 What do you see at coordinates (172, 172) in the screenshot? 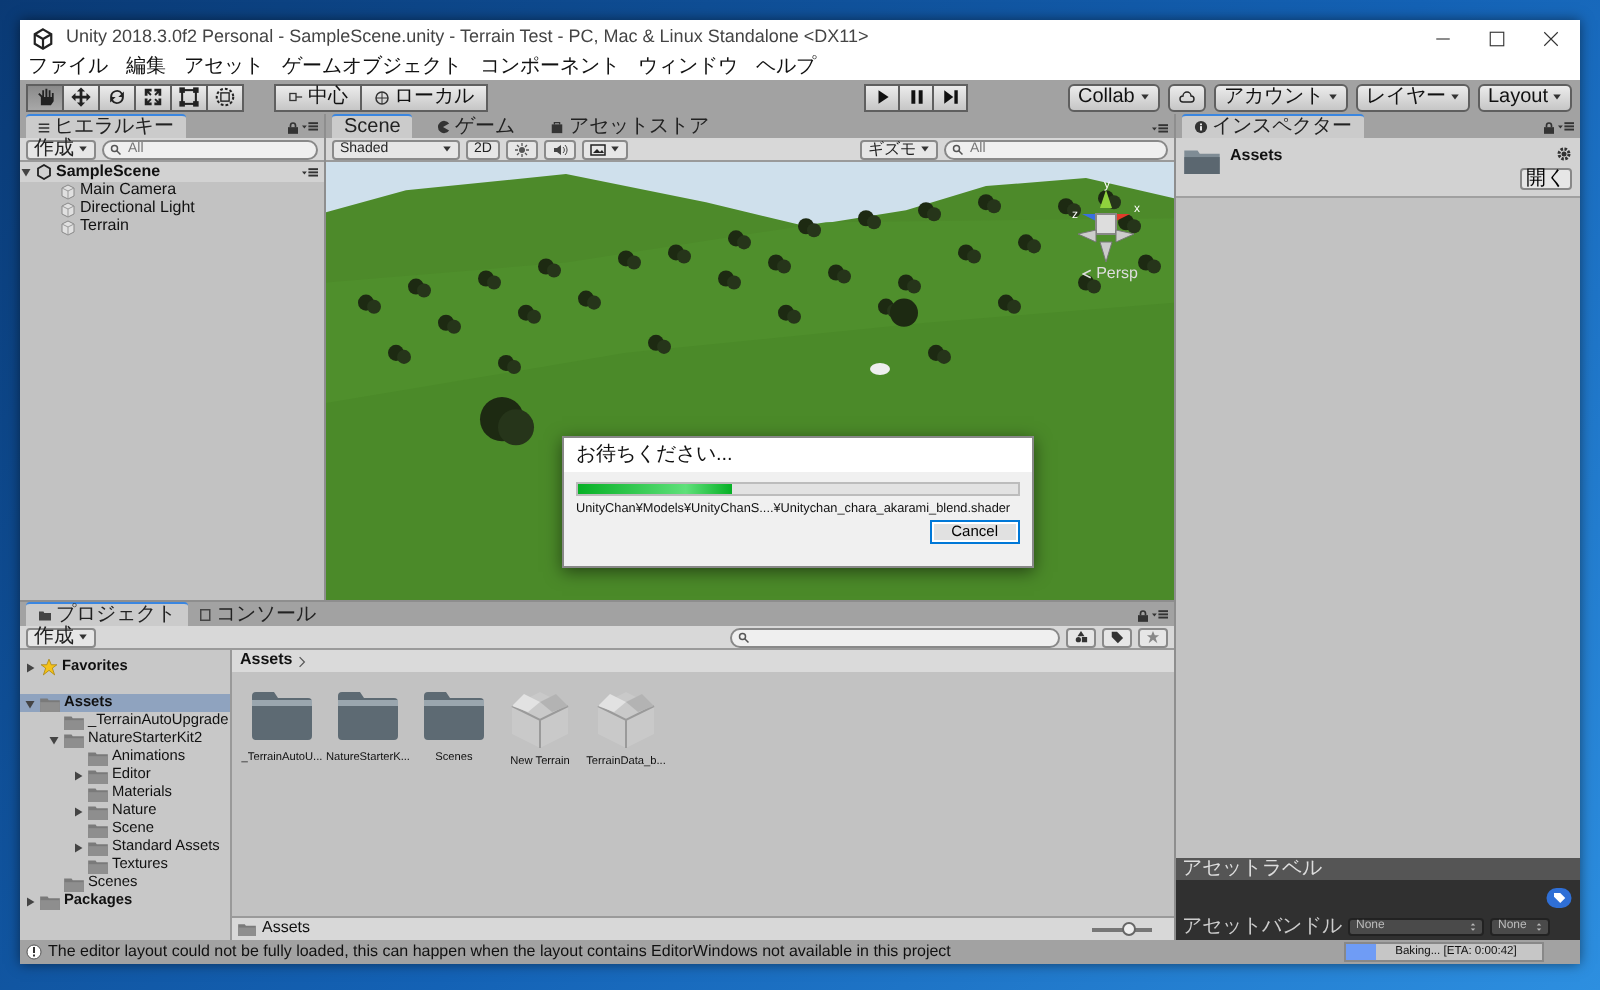
I see `scene-row: SampleScene` at bounding box center [172, 172].